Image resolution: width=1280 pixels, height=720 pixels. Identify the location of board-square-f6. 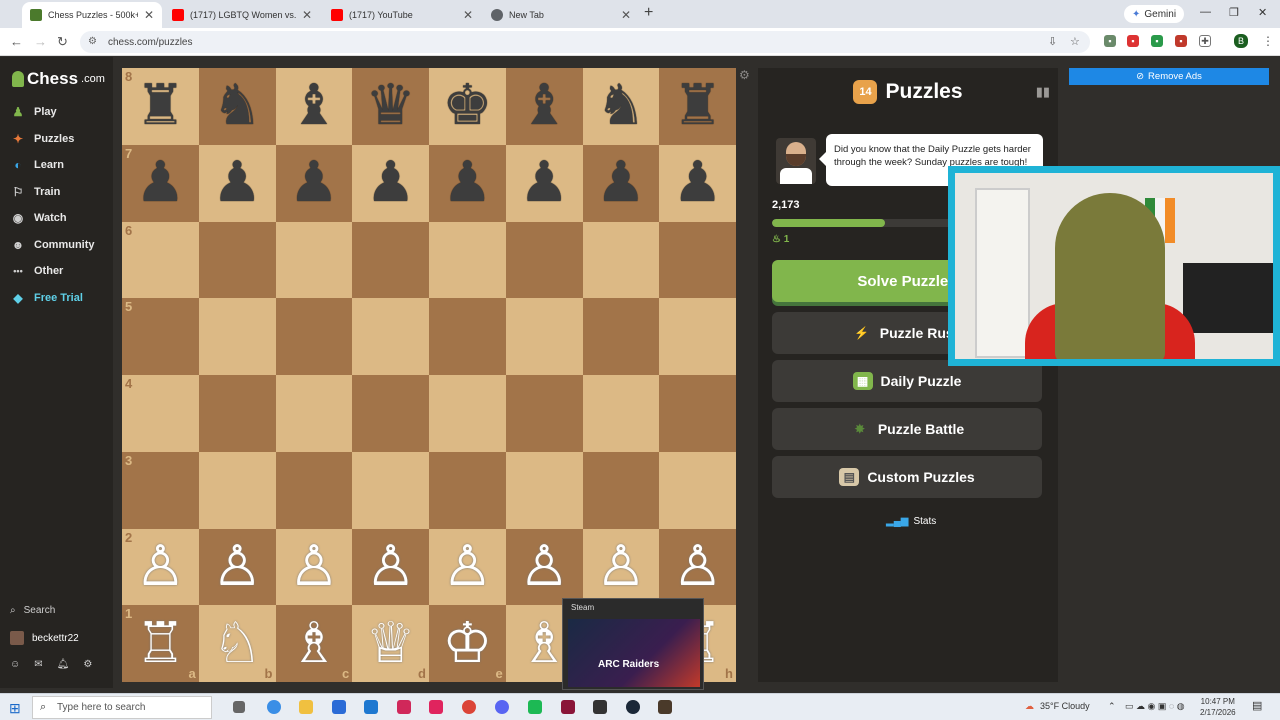
(544, 260).